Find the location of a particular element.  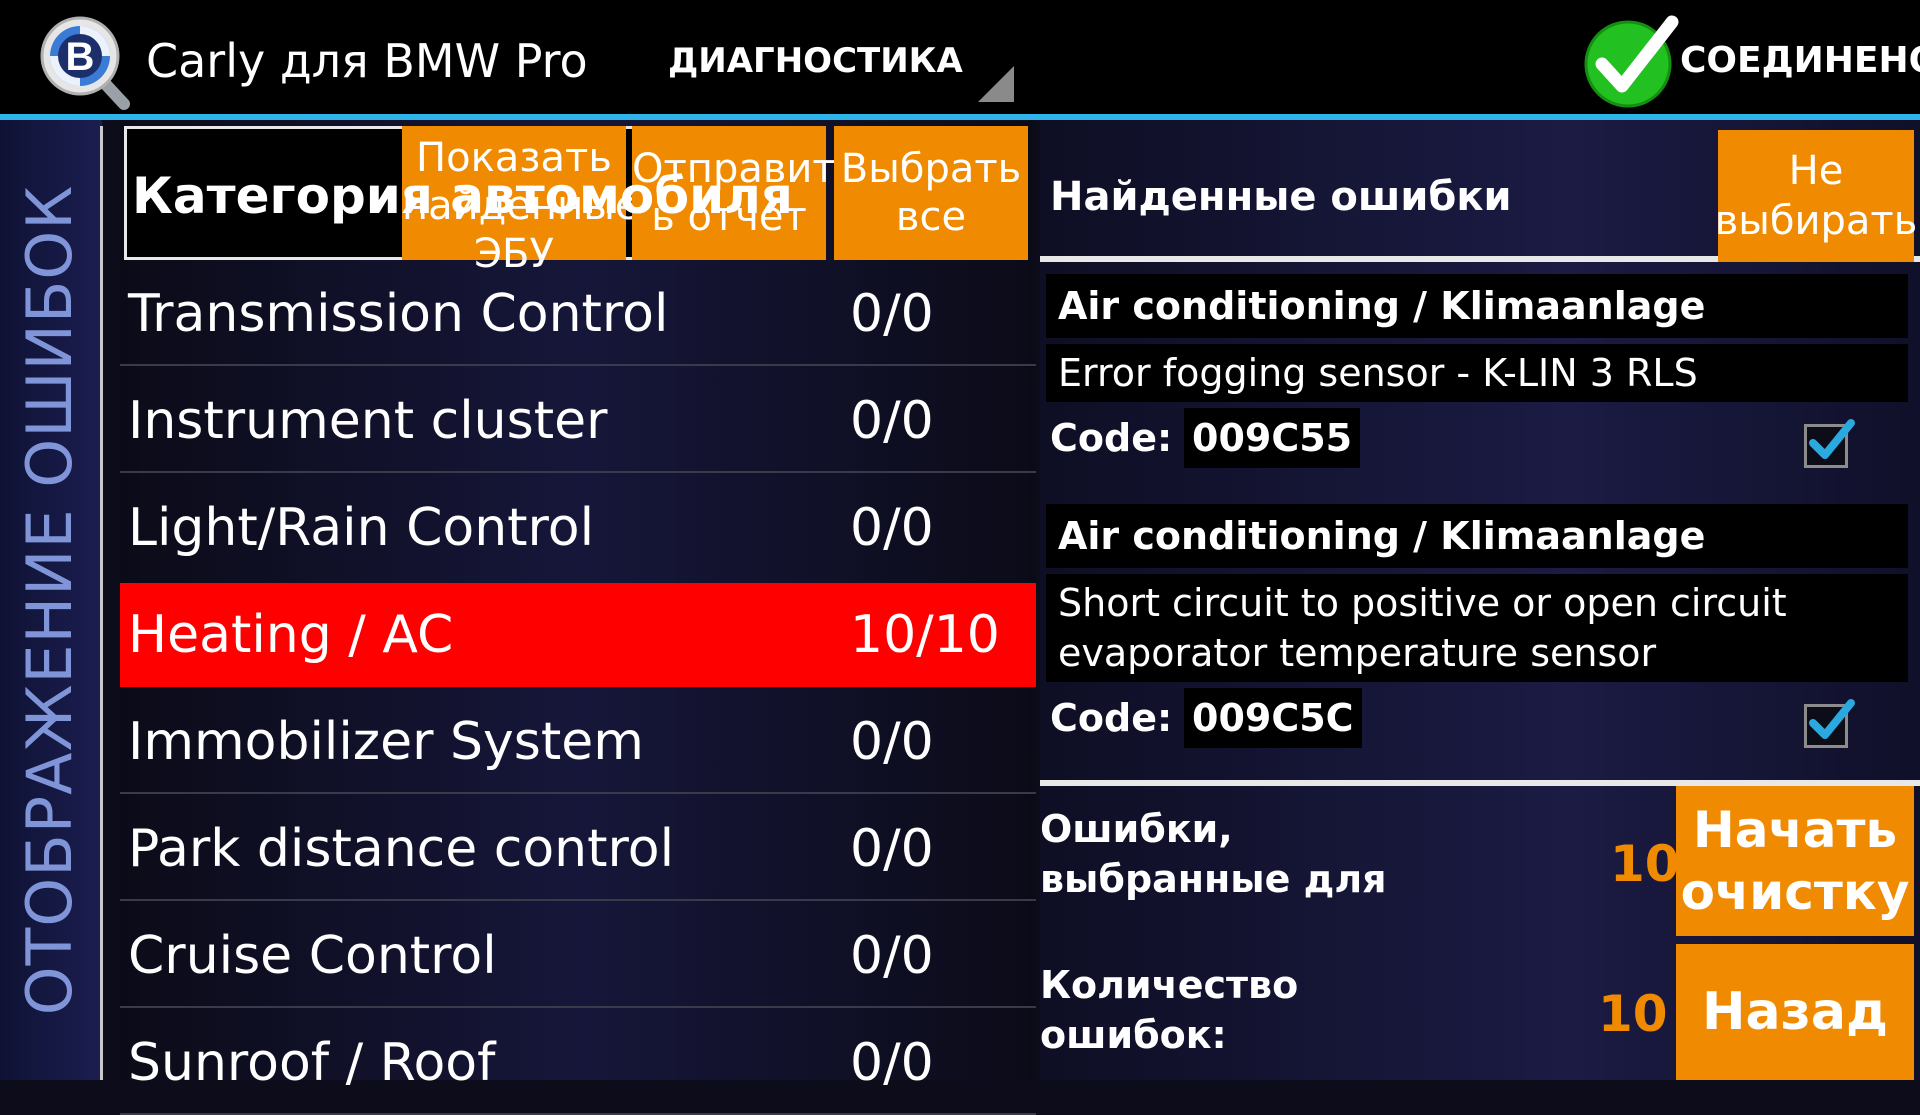

app-logo-icon: B is located at coordinates (86, 62).